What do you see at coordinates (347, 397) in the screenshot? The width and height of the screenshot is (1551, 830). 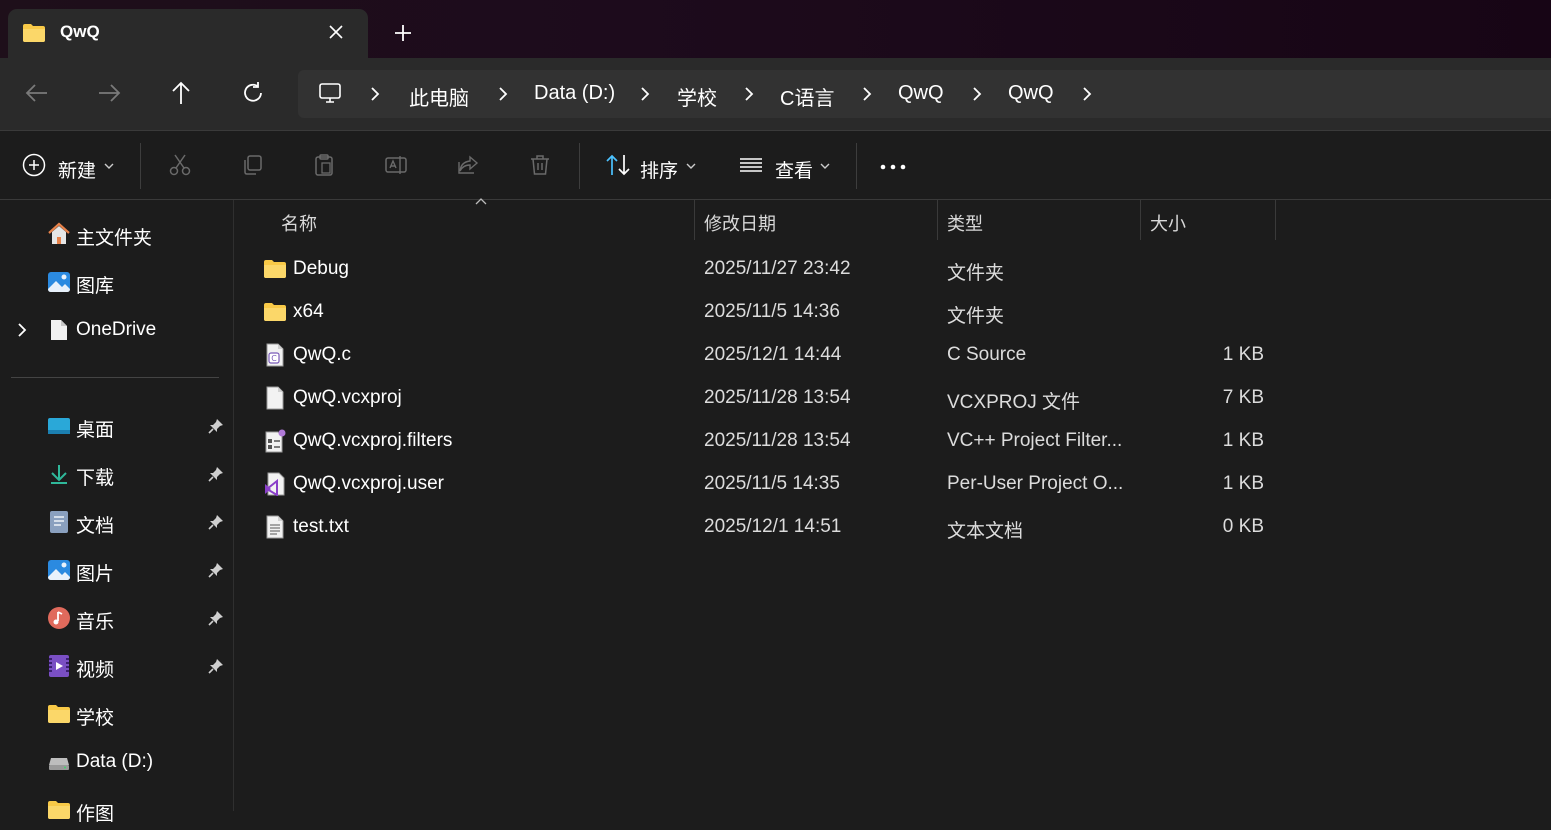 I see `file-name: QwQ.vcxproj` at bounding box center [347, 397].